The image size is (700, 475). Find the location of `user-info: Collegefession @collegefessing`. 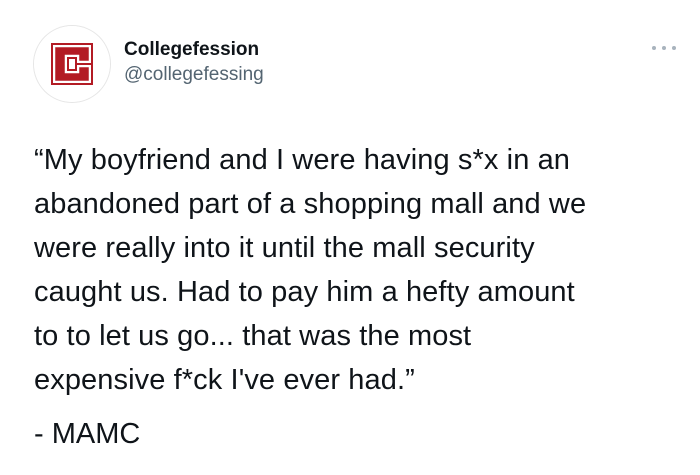

user-info: Collegefession @collegefessing is located at coordinates (194, 63).